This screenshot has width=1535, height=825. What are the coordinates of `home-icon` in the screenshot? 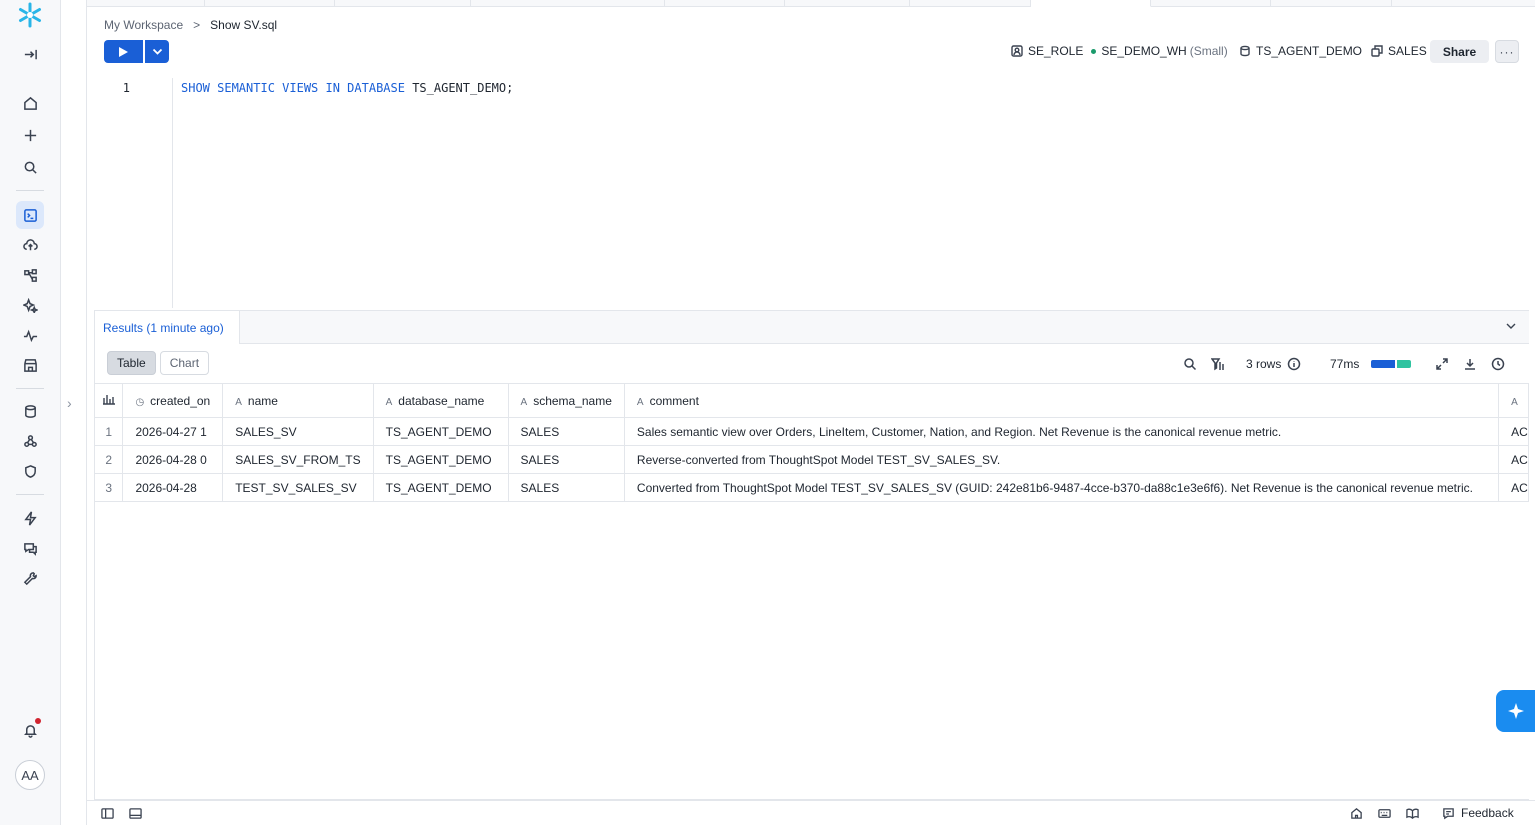 It's located at (30, 103).